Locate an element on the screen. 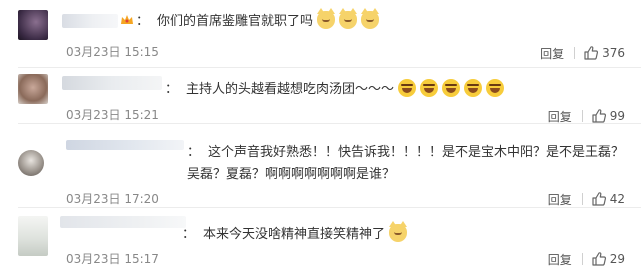 The image size is (641, 274). timestamp: 03月23日 17:20 is located at coordinates (112, 199).